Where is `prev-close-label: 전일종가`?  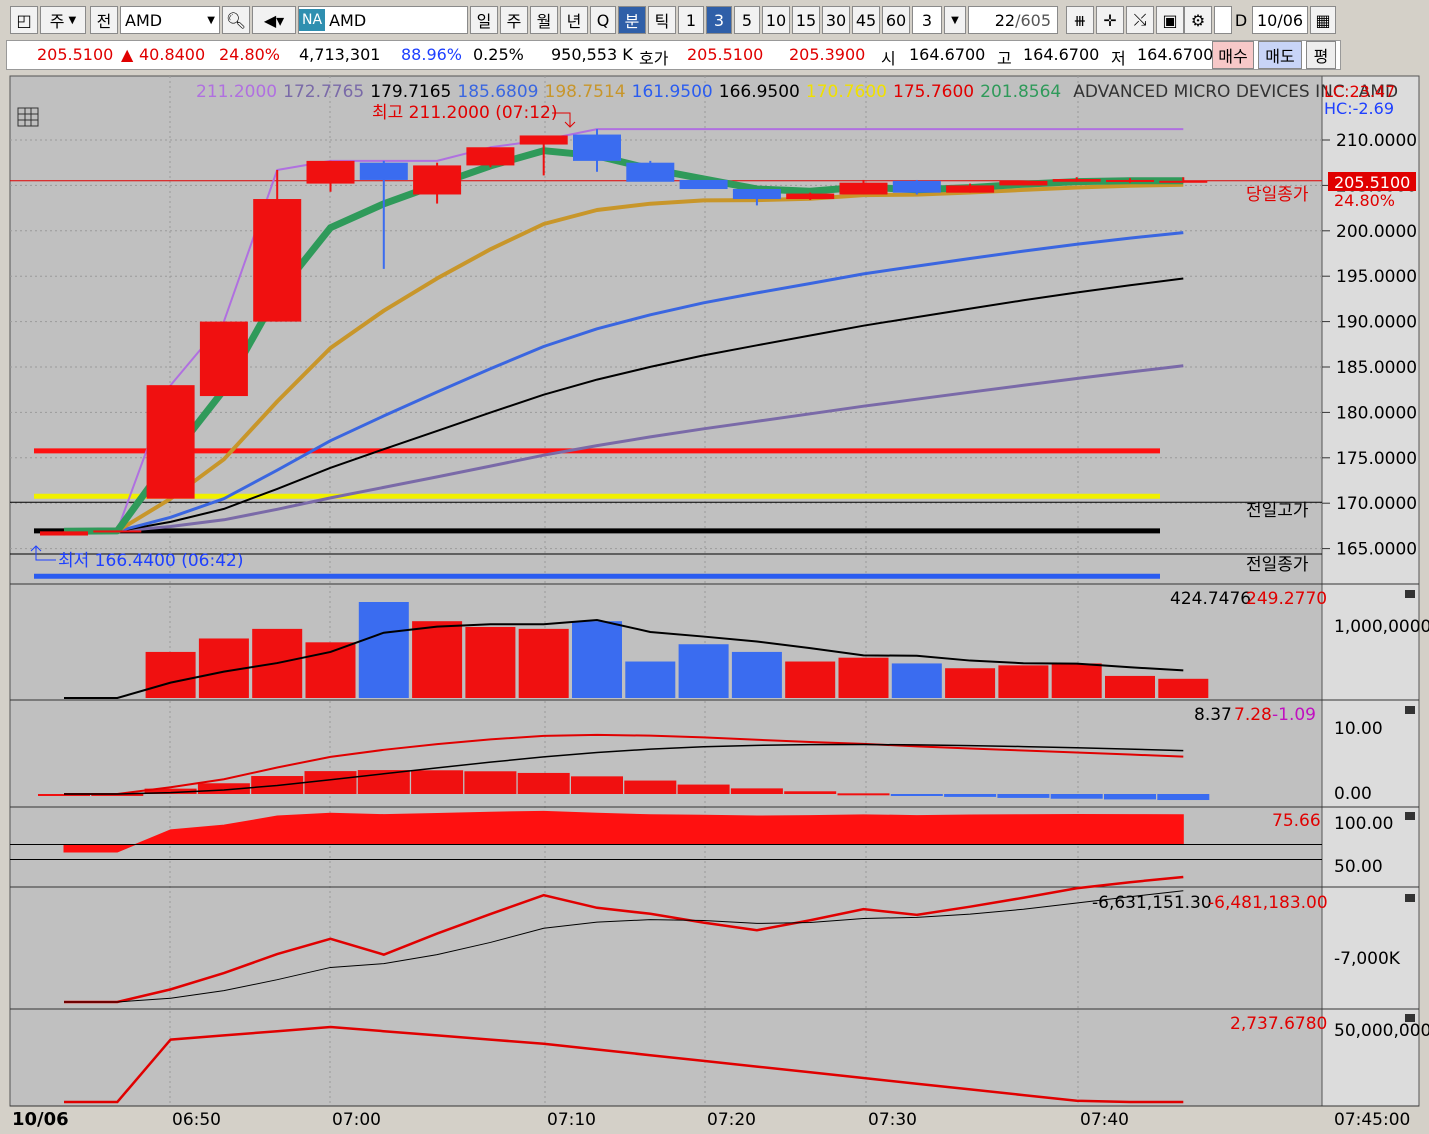 prev-close-label: 전일종가 is located at coordinates (1277, 565).